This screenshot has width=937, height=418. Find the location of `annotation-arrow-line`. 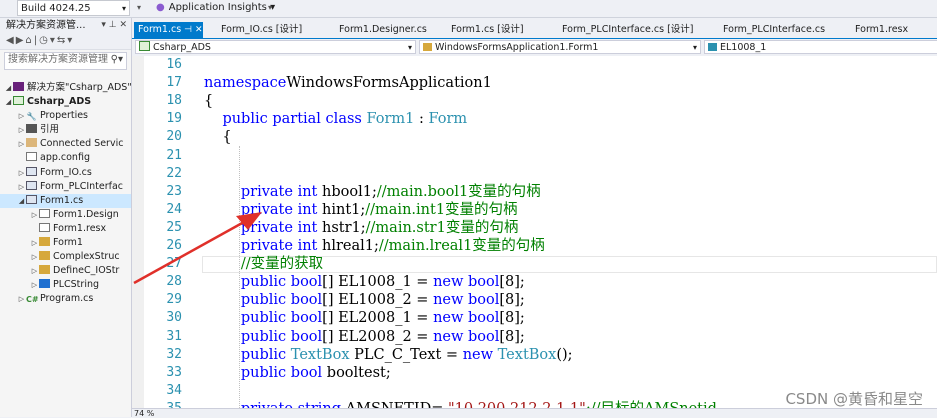

annotation-arrow-line is located at coordinates (189, 252).